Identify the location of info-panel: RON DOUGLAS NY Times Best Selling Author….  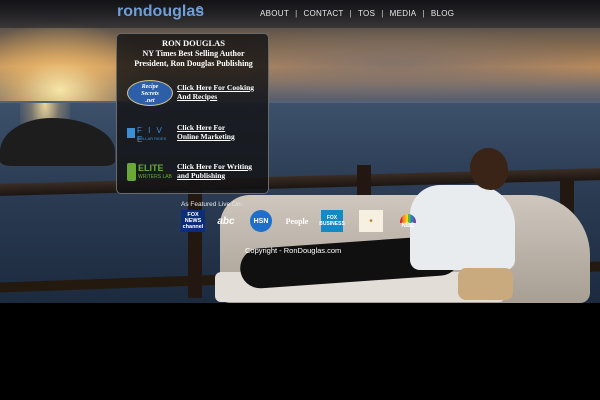
(192, 113).